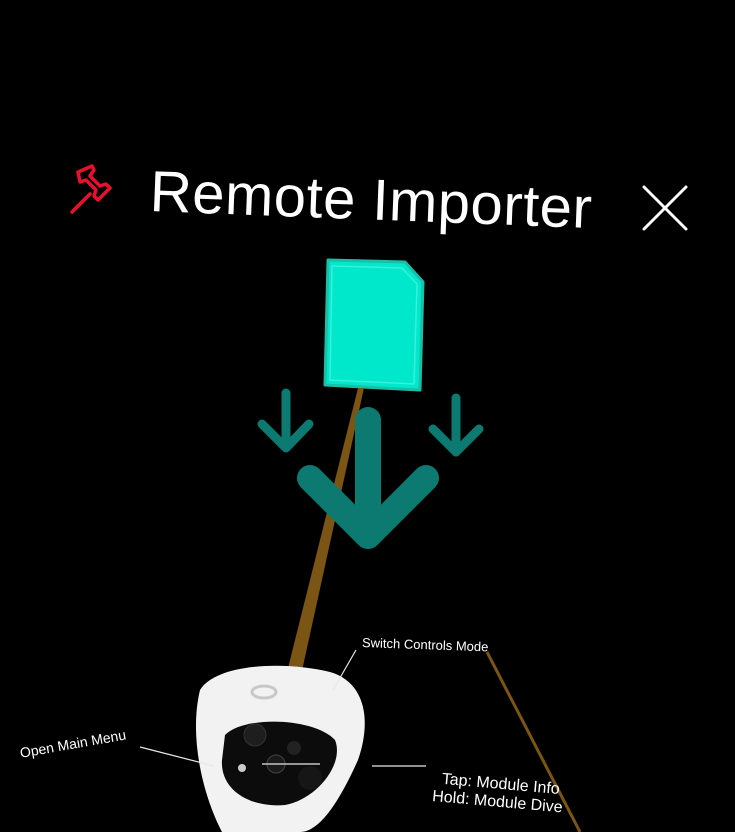  What do you see at coordinates (374, 325) in the screenshot?
I see `document-icon` at bounding box center [374, 325].